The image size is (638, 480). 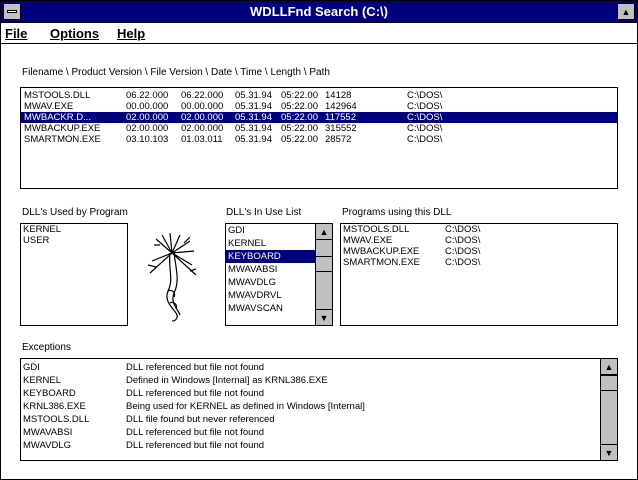 What do you see at coordinates (271, 295) in the screenshot?
I see `dll-in-use-item: MWAVDRVL` at bounding box center [271, 295].